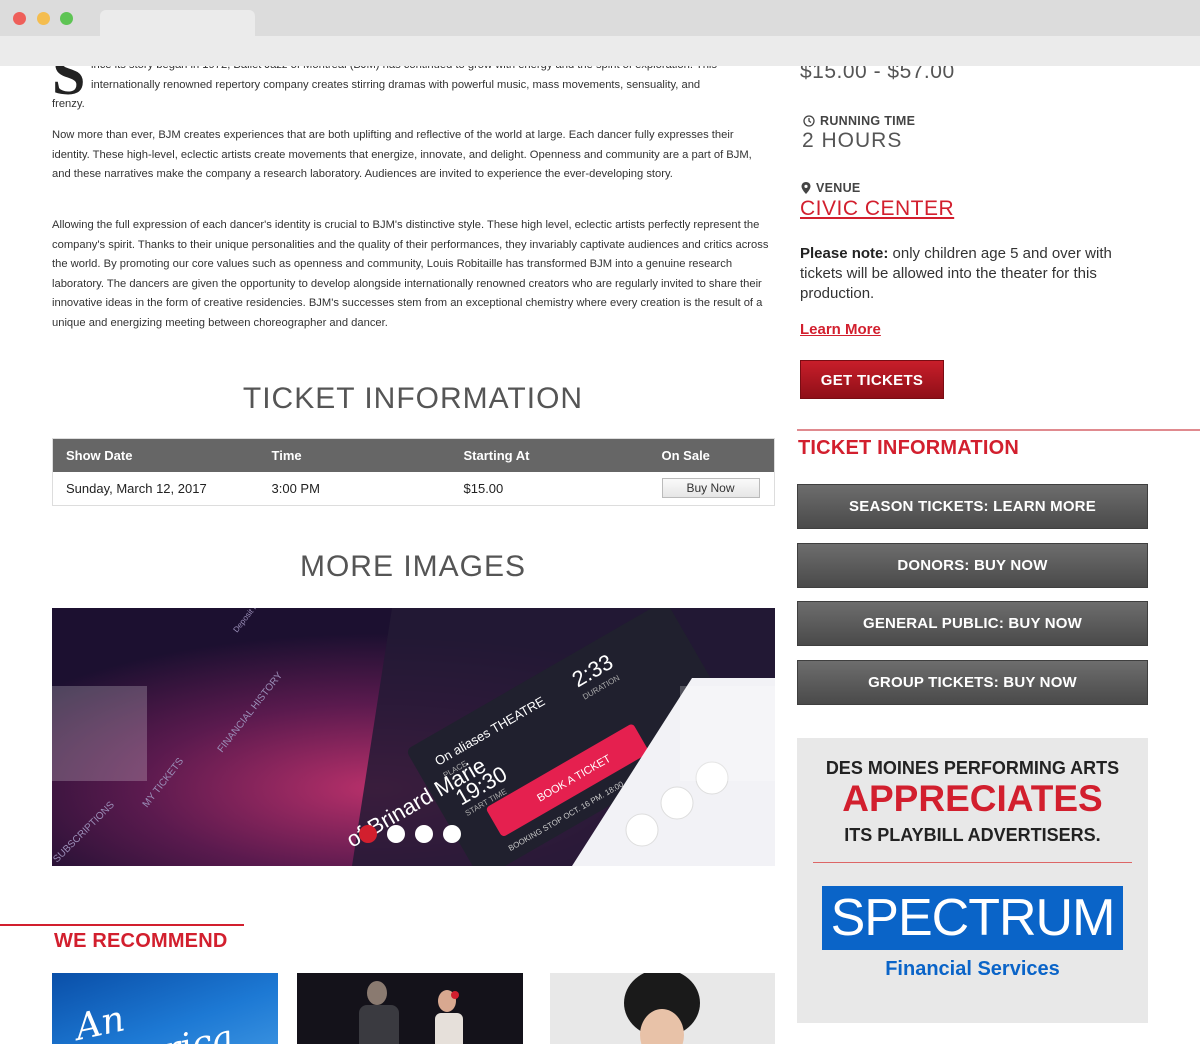 The height and width of the screenshot is (1044, 1200). What do you see at coordinates (972, 918) in the screenshot?
I see `spectrum-logo: SPECTRUM` at bounding box center [972, 918].